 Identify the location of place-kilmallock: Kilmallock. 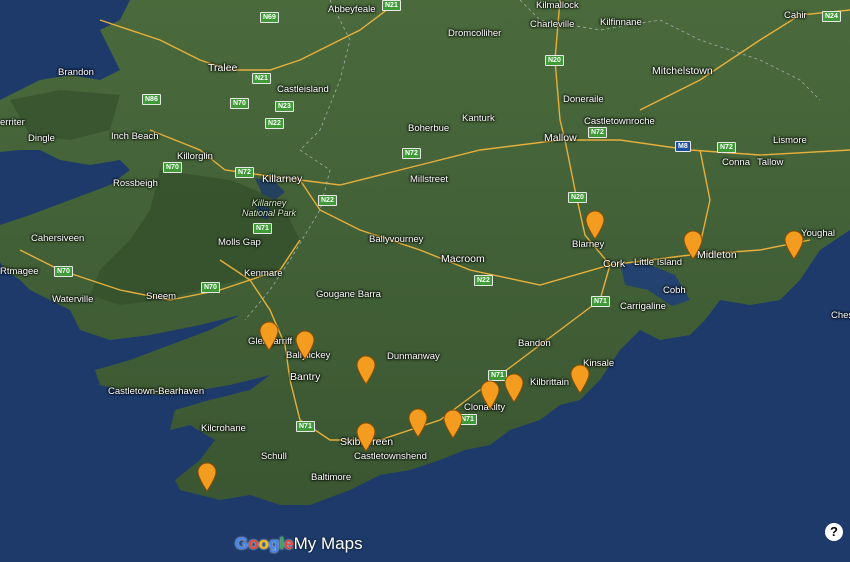
(557, 5).